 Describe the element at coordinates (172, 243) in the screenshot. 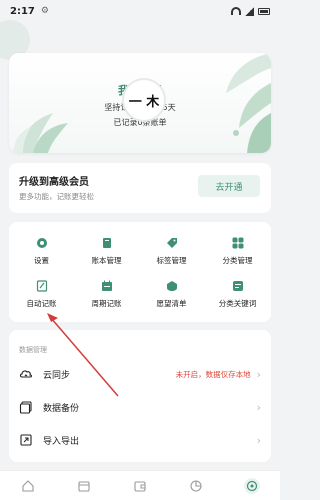

I see `tag-icon` at that location.